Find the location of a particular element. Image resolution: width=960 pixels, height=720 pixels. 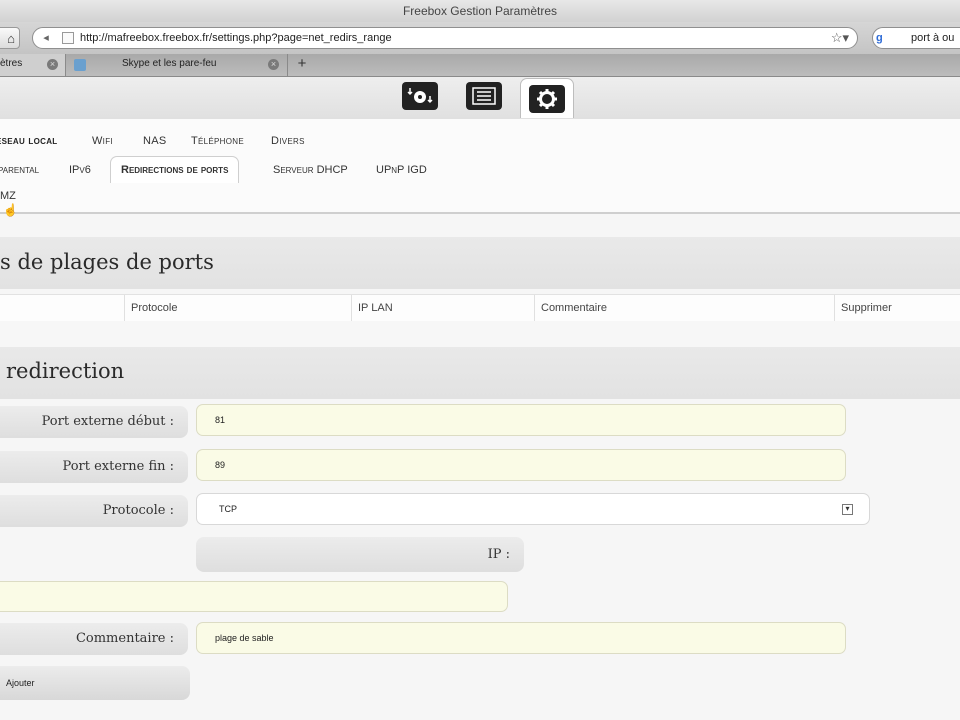

home-button: ⌂ is located at coordinates (10, 38).